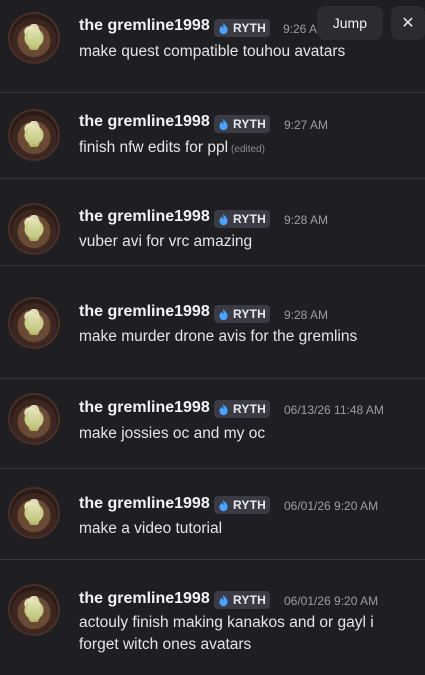 Image resolution: width=425 pixels, height=675 pixels. What do you see at coordinates (247, 529) in the screenshot?
I see `message-text: make a video tutorial` at bounding box center [247, 529].